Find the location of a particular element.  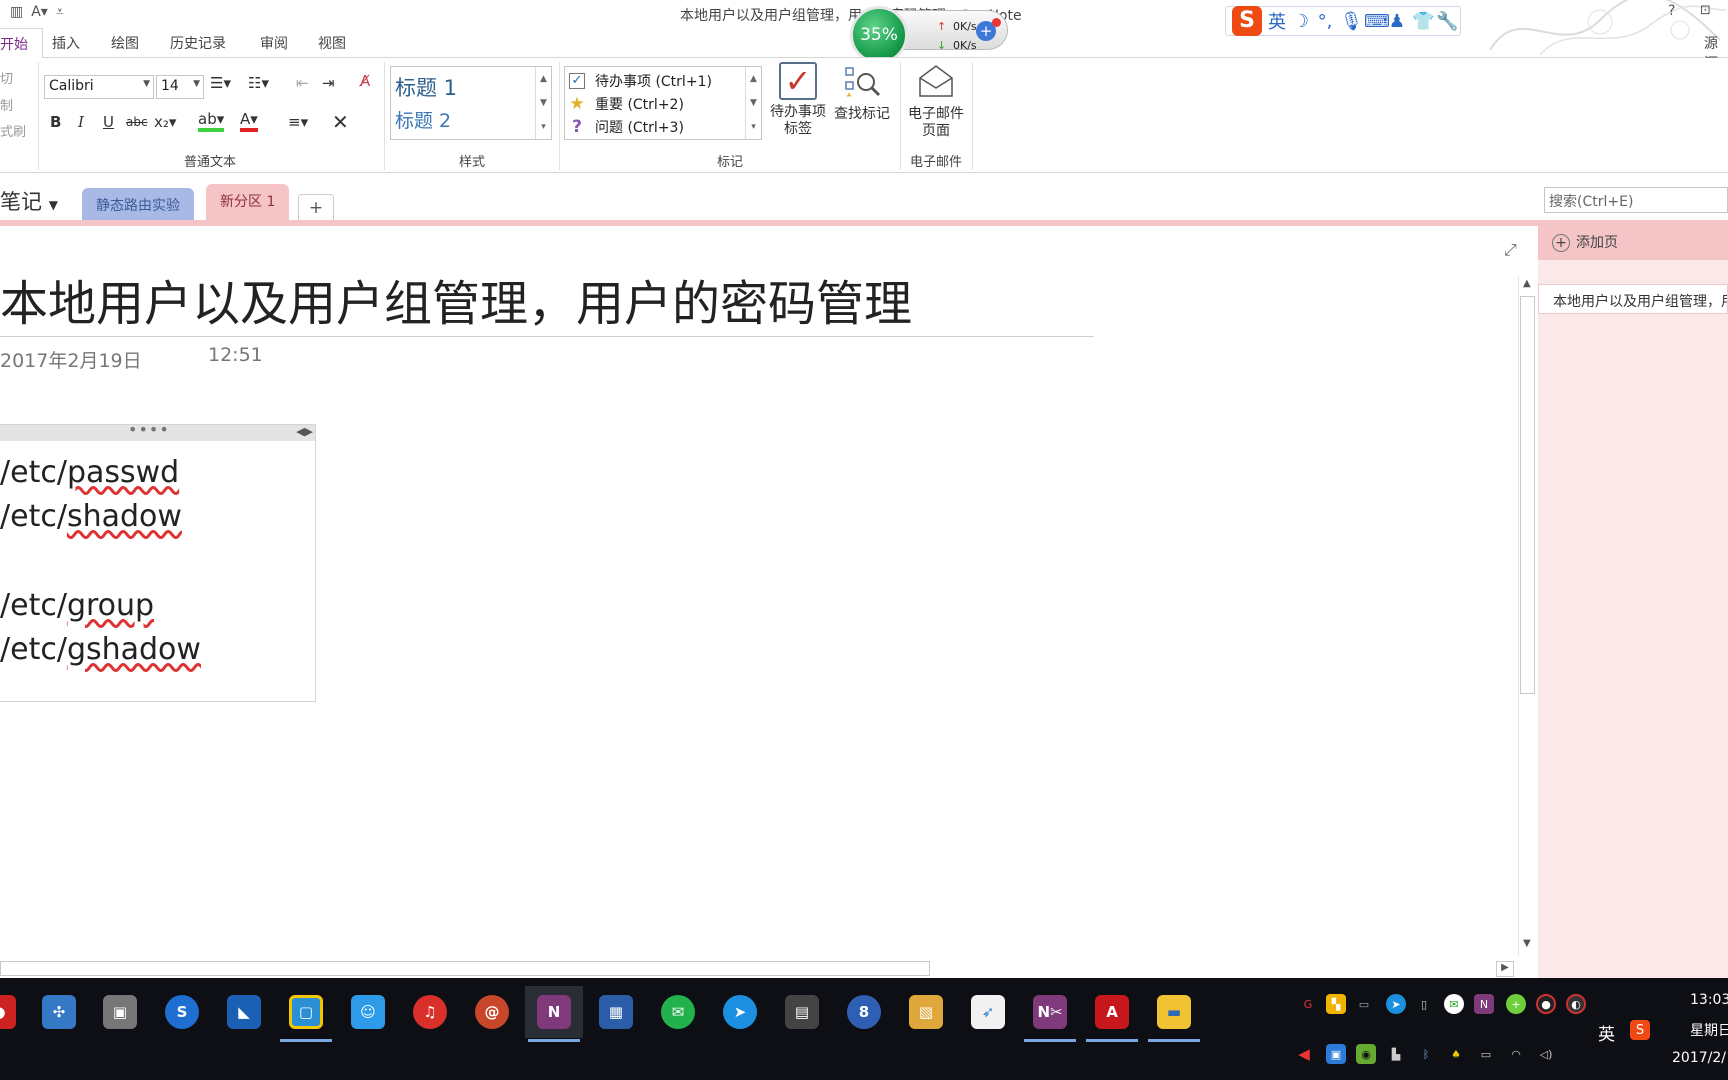

tray-qq-icon: ♠ is located at coordinates (1456, 1054).